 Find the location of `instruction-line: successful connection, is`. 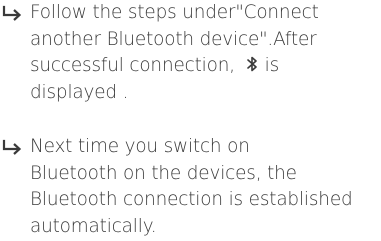

instruction-line: successful connection, is is located at coordinates (199, 66).